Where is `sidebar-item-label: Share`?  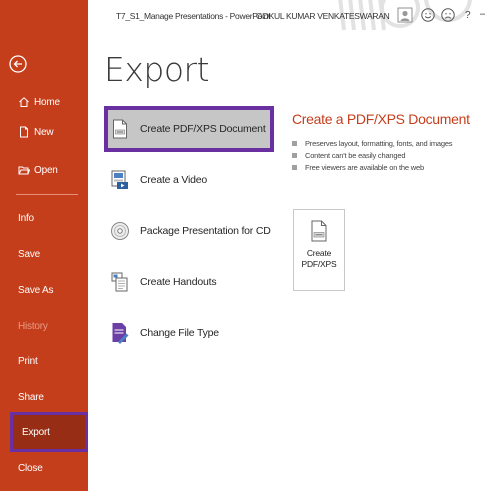 sidebar-item-label: Share is located at coordinates (31, 397).